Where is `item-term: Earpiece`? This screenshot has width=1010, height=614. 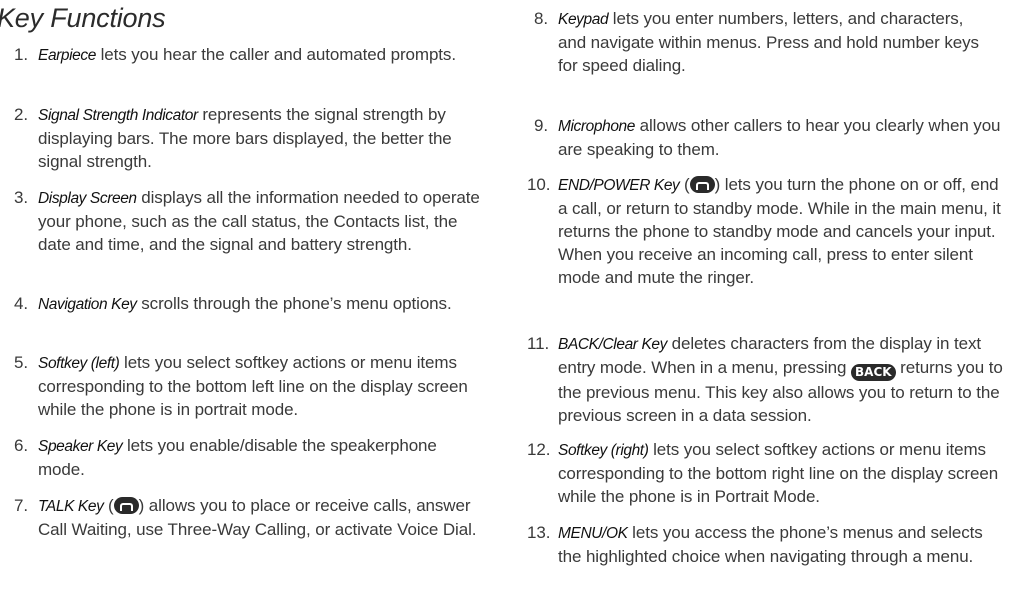
item-term: Earpiece is located at coordinates (67, 55).